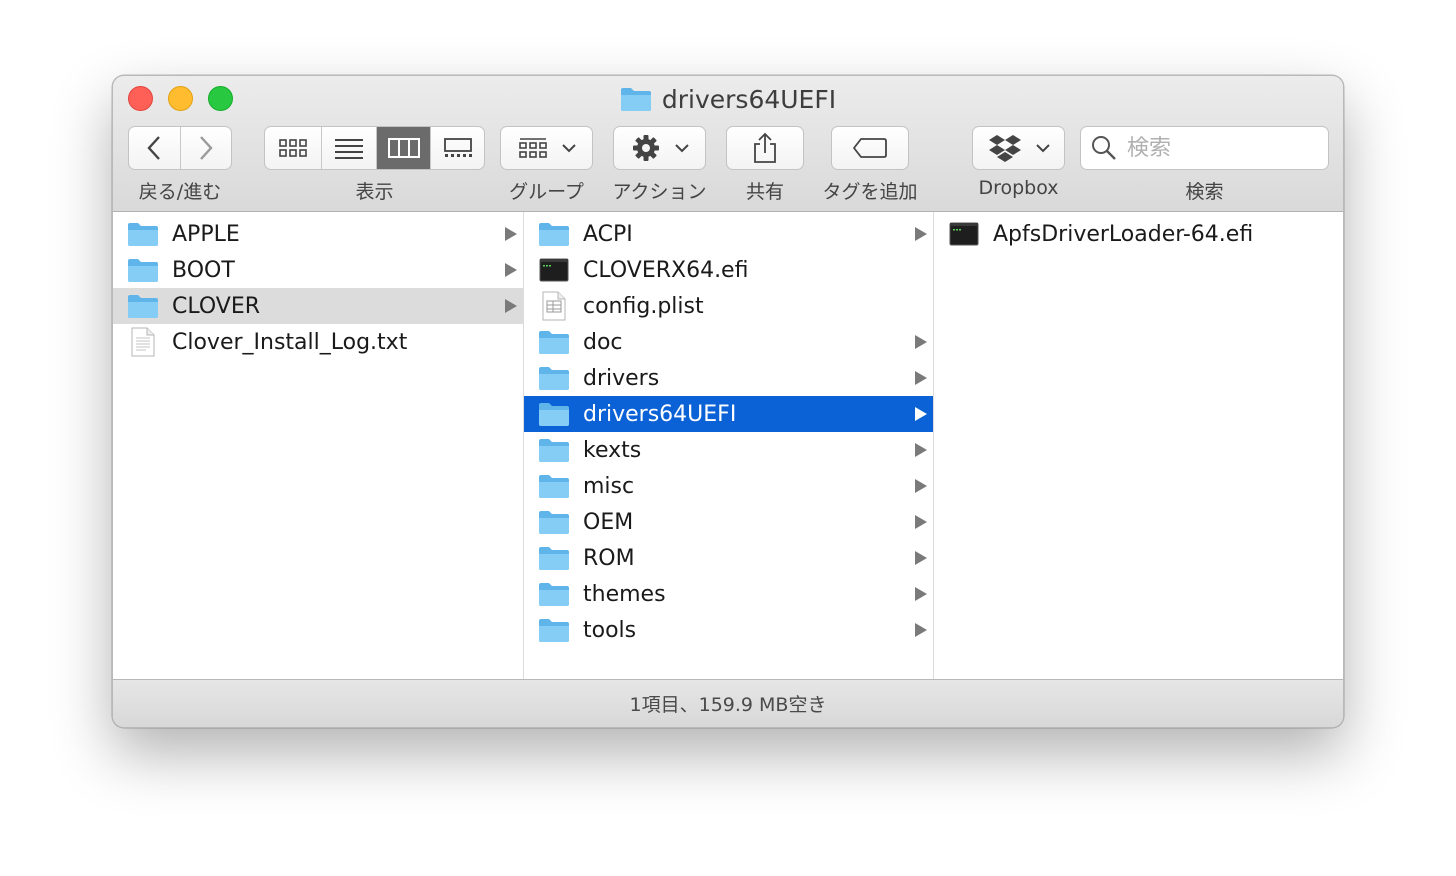 This screenshot has height=876, width=1456. I want to click on folder-item: drivers64UEFI, so click(728, 414).